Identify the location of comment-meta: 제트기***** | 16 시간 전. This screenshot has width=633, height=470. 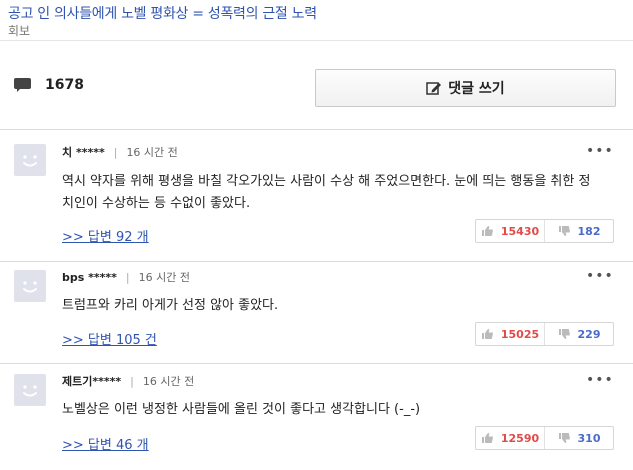
(128, 381).